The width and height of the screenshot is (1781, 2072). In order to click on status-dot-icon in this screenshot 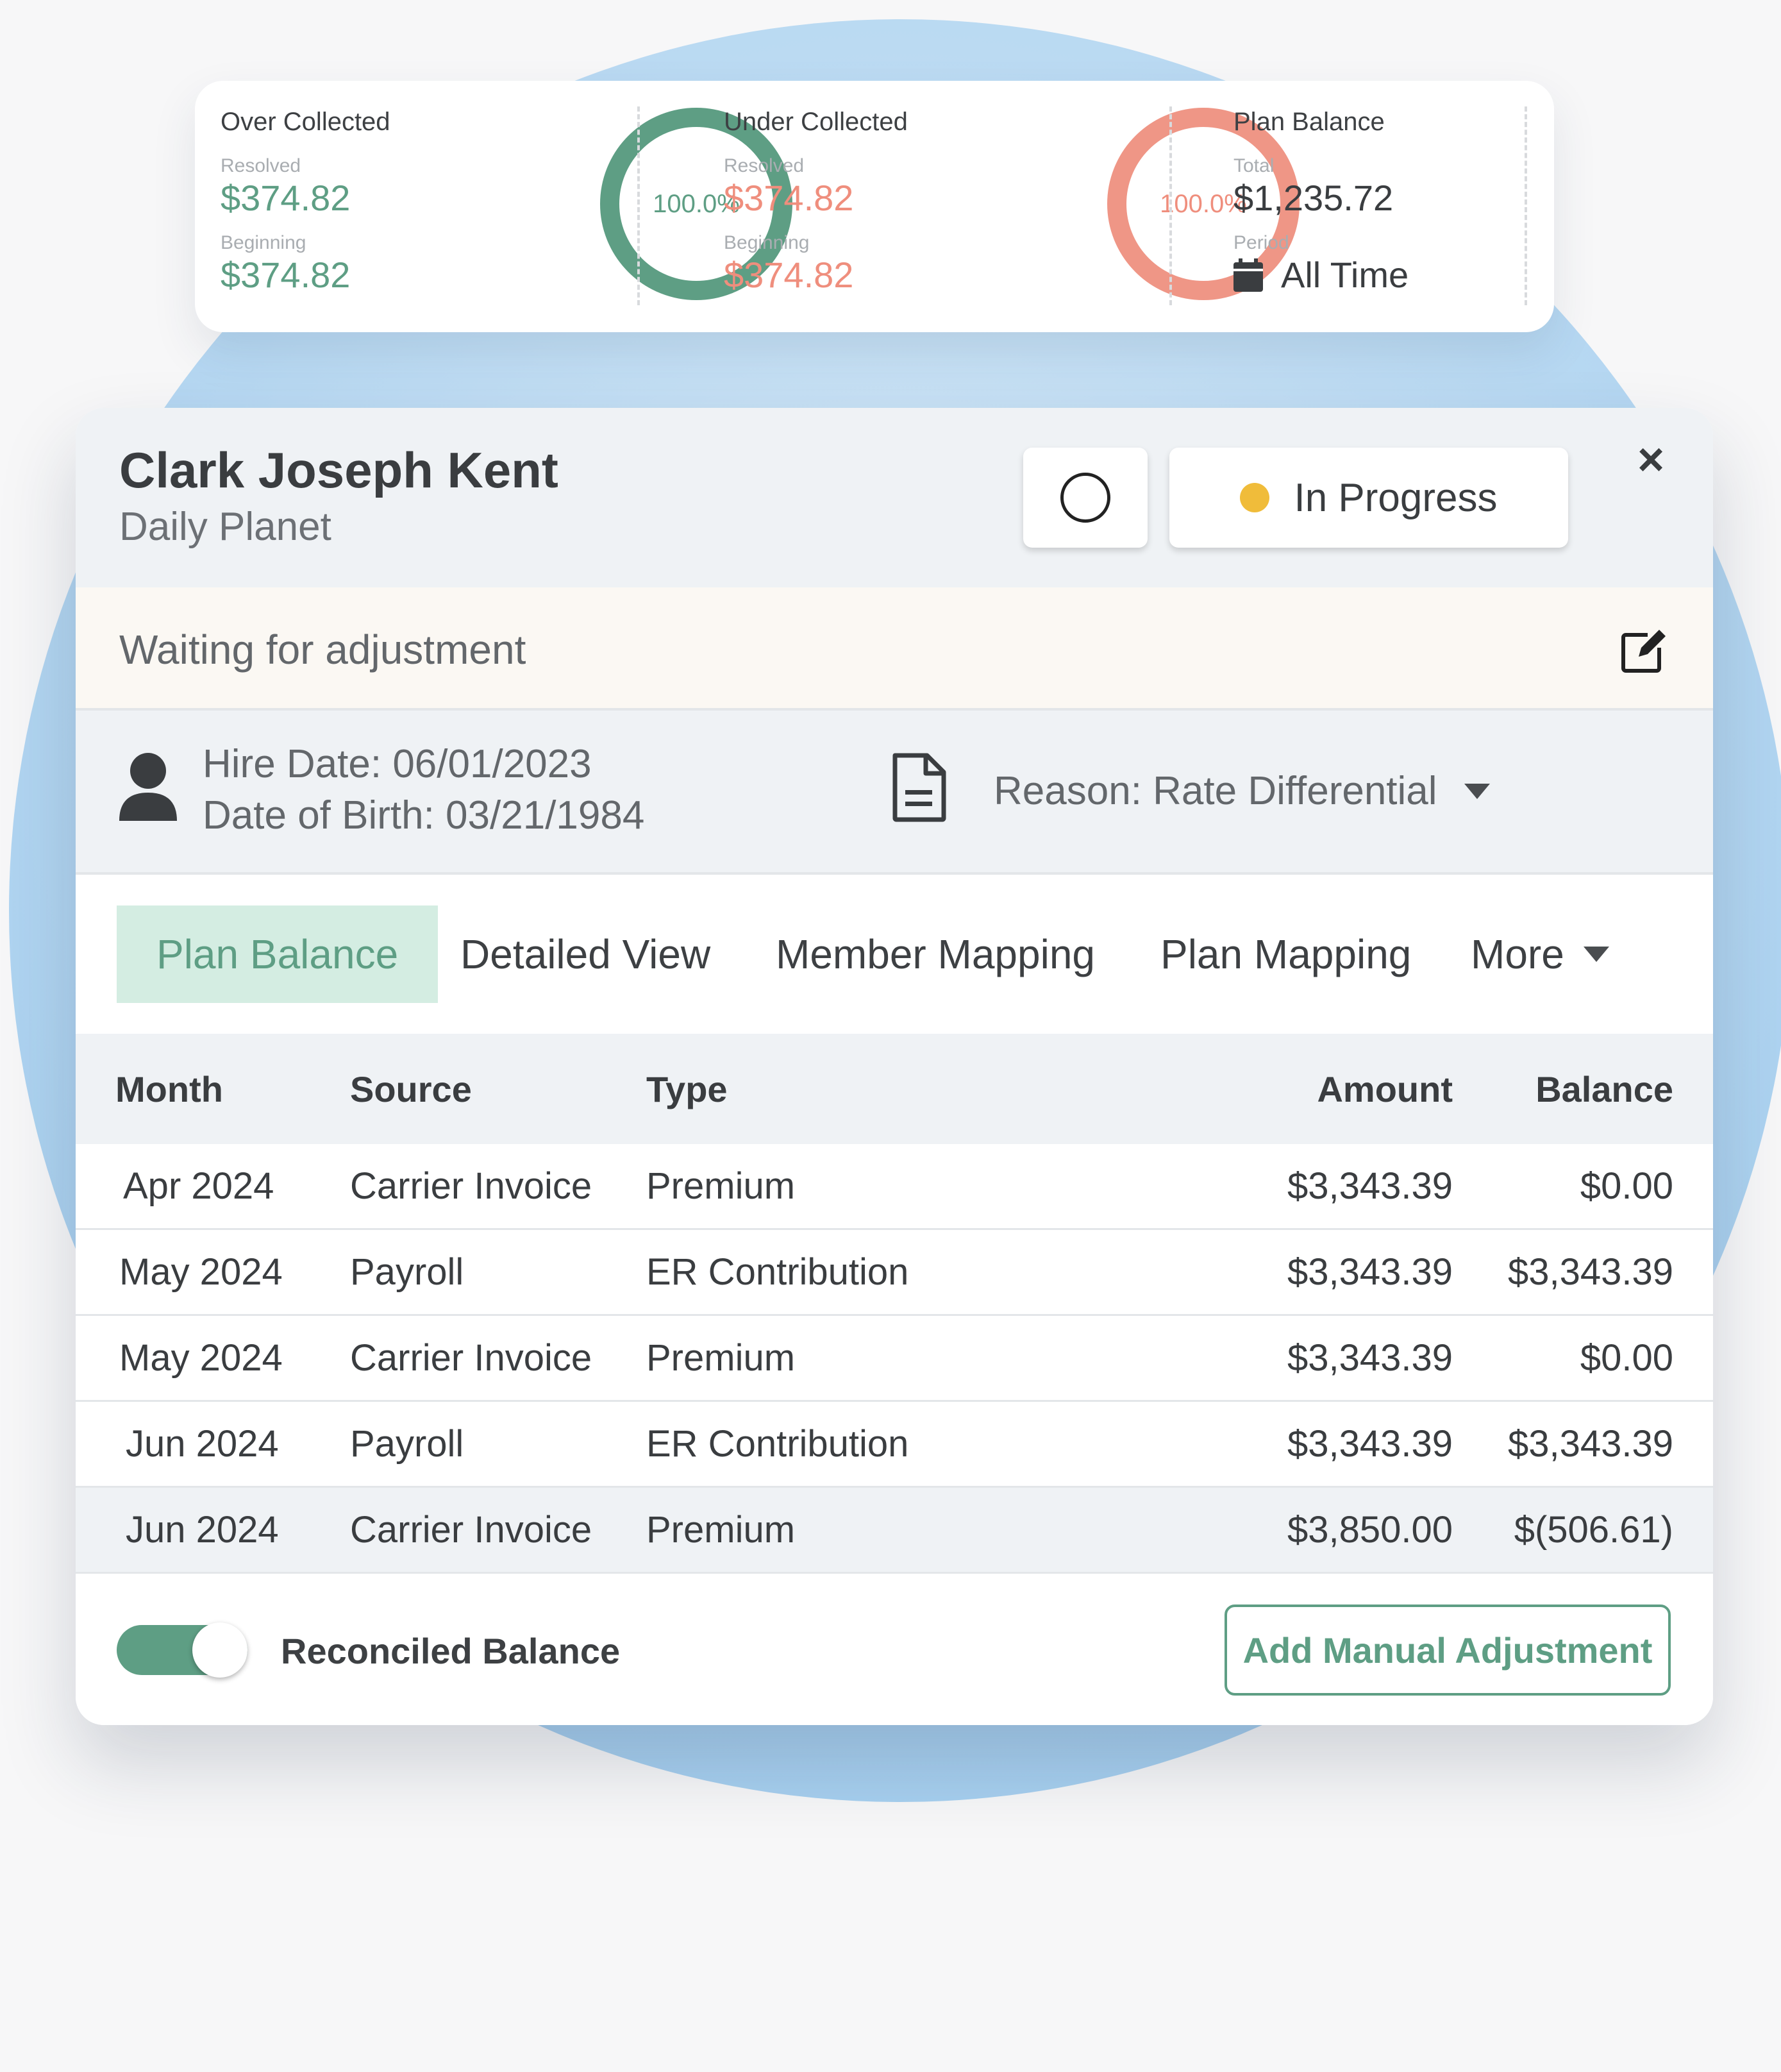, I will do `click(1255, 497)`.